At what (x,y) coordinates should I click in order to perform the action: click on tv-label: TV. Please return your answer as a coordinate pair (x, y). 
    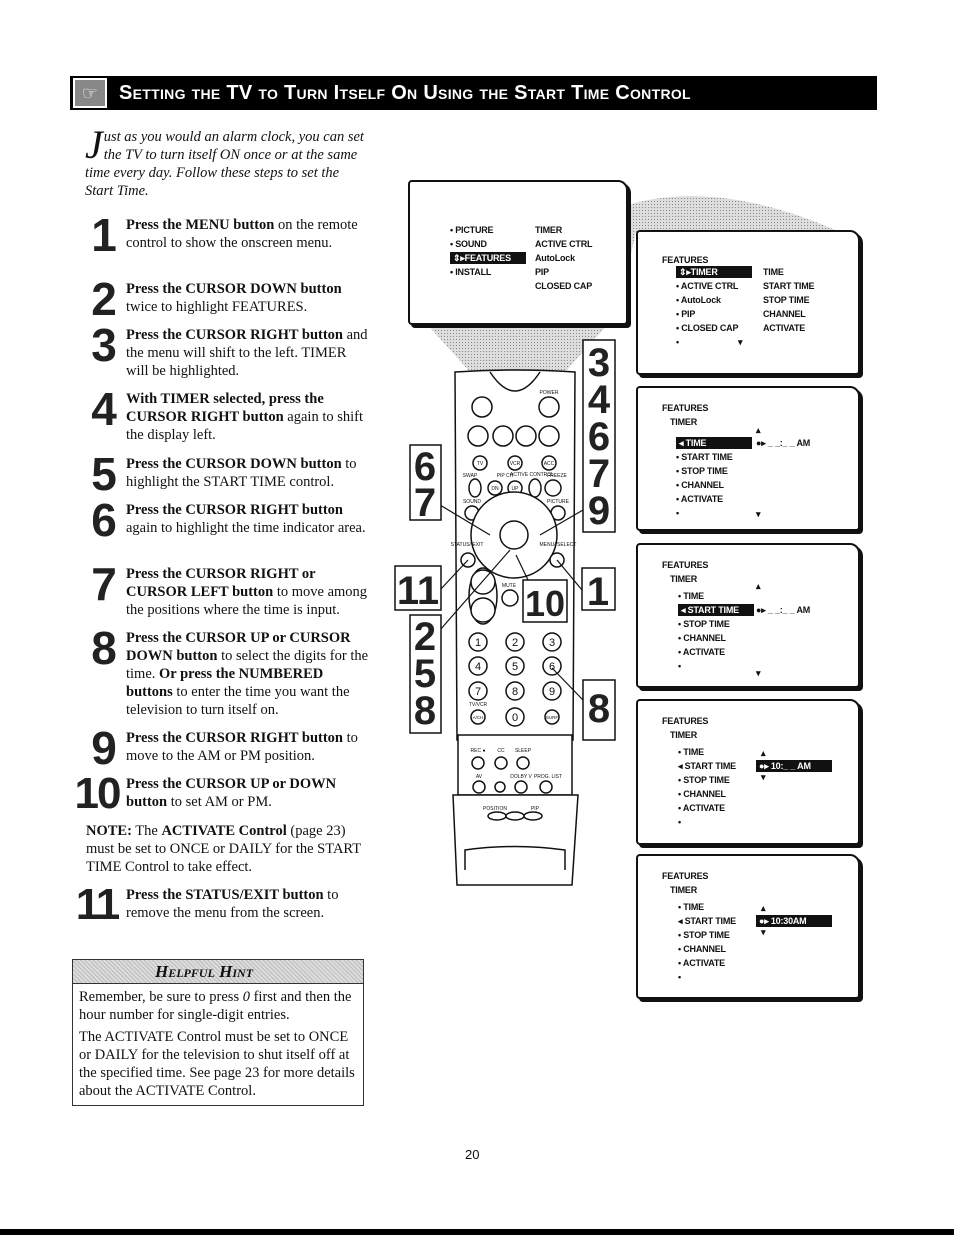
    Looking at the image, I should click on (480, 464).